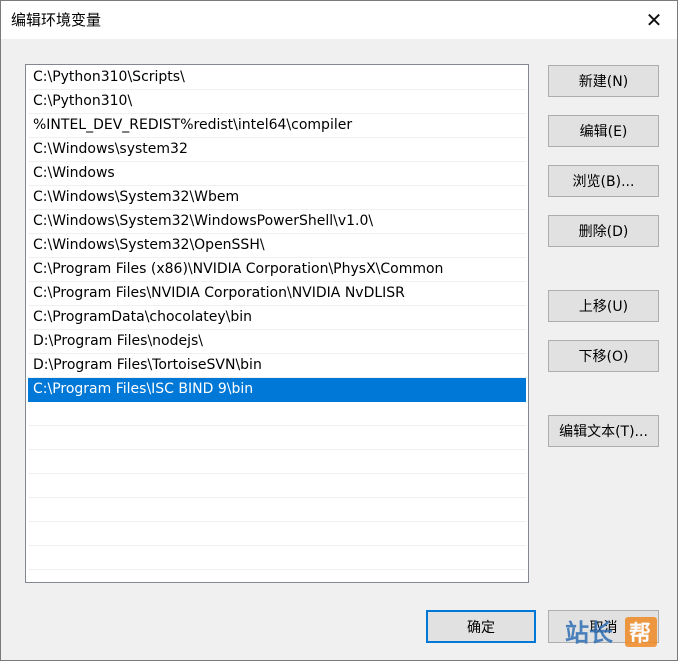 The image size is (678, 661). What do you see at coordinates (277, 342) in the screenshot?
I see `list-item: D:\Program Files\nodejs\` at bounding box center [277, 342].